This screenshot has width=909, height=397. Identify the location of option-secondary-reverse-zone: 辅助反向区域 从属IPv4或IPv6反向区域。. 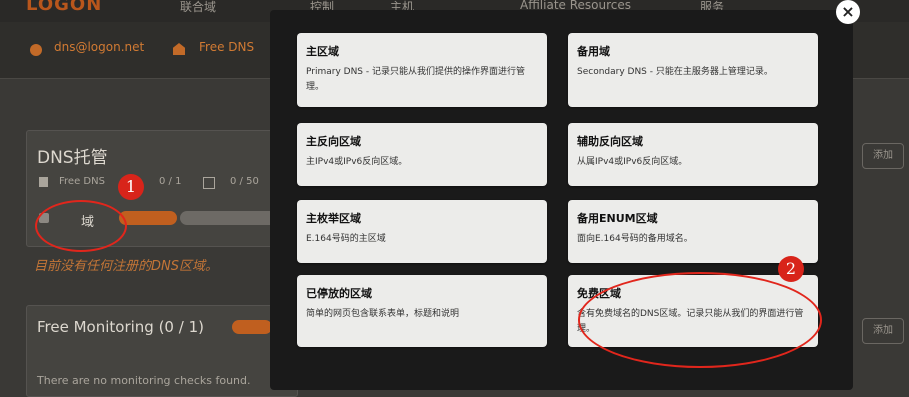
(693, 154).